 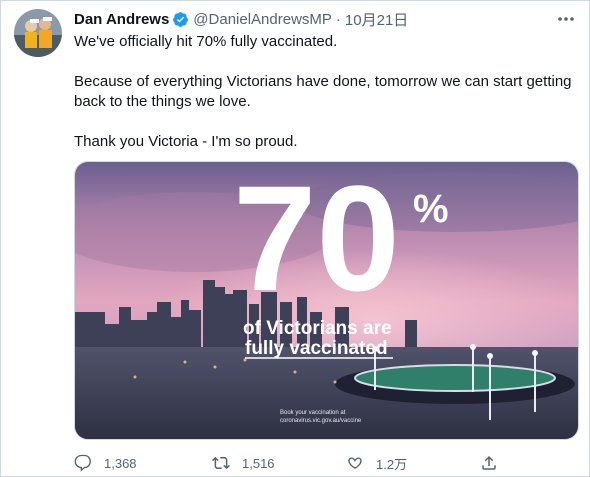 I want to click on reply-count: 1,368, so click(x=120, y=463).